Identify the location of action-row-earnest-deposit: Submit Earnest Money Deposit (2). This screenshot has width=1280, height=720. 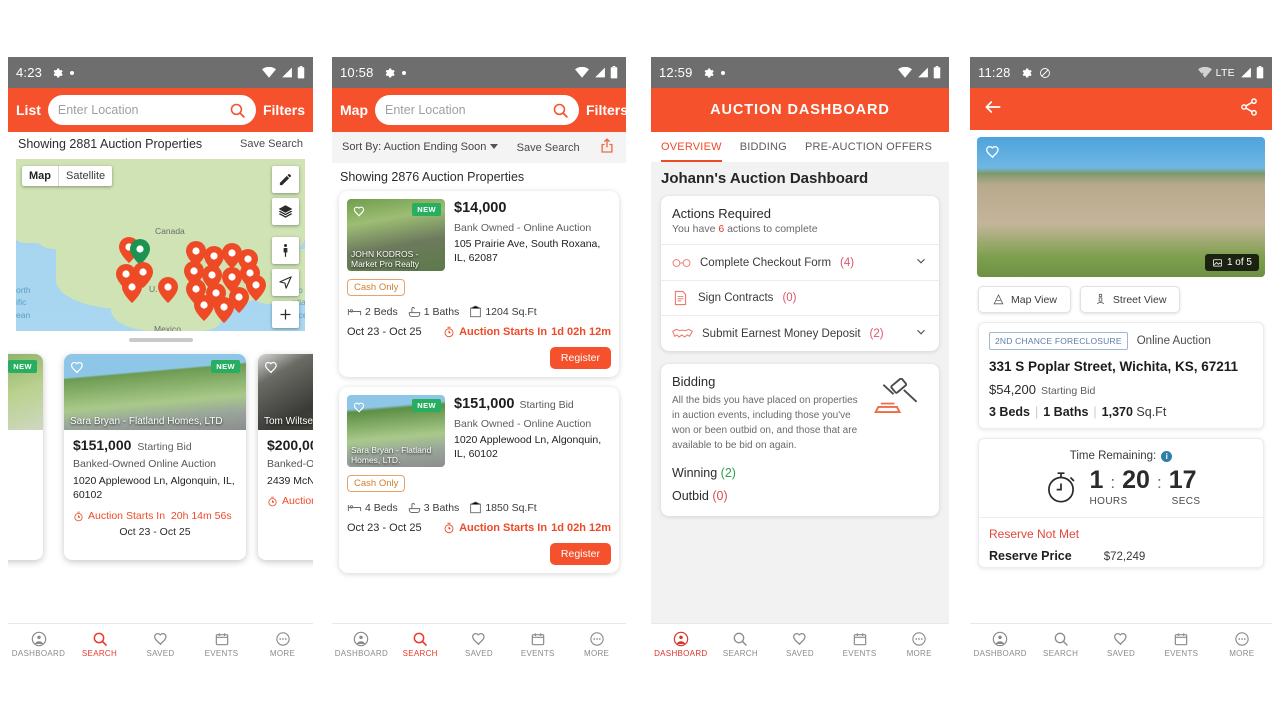
(800, 333).